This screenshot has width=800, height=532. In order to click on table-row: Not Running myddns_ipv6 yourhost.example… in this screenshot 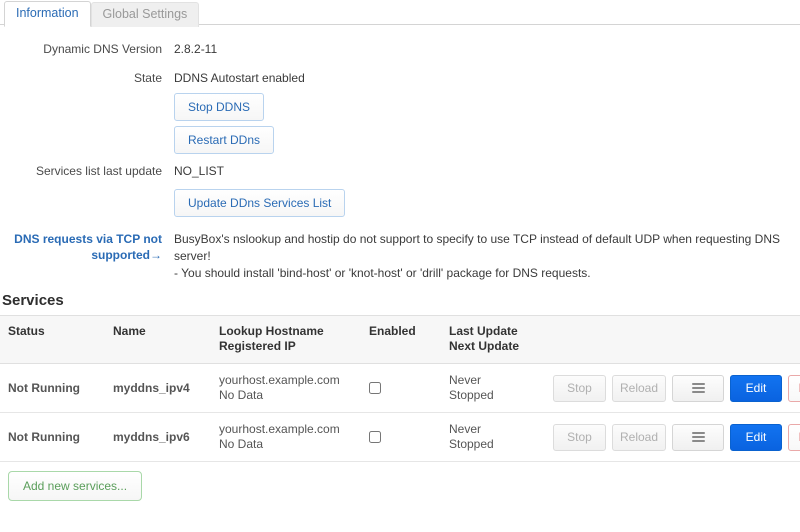, I will do `click(400, 437)`.